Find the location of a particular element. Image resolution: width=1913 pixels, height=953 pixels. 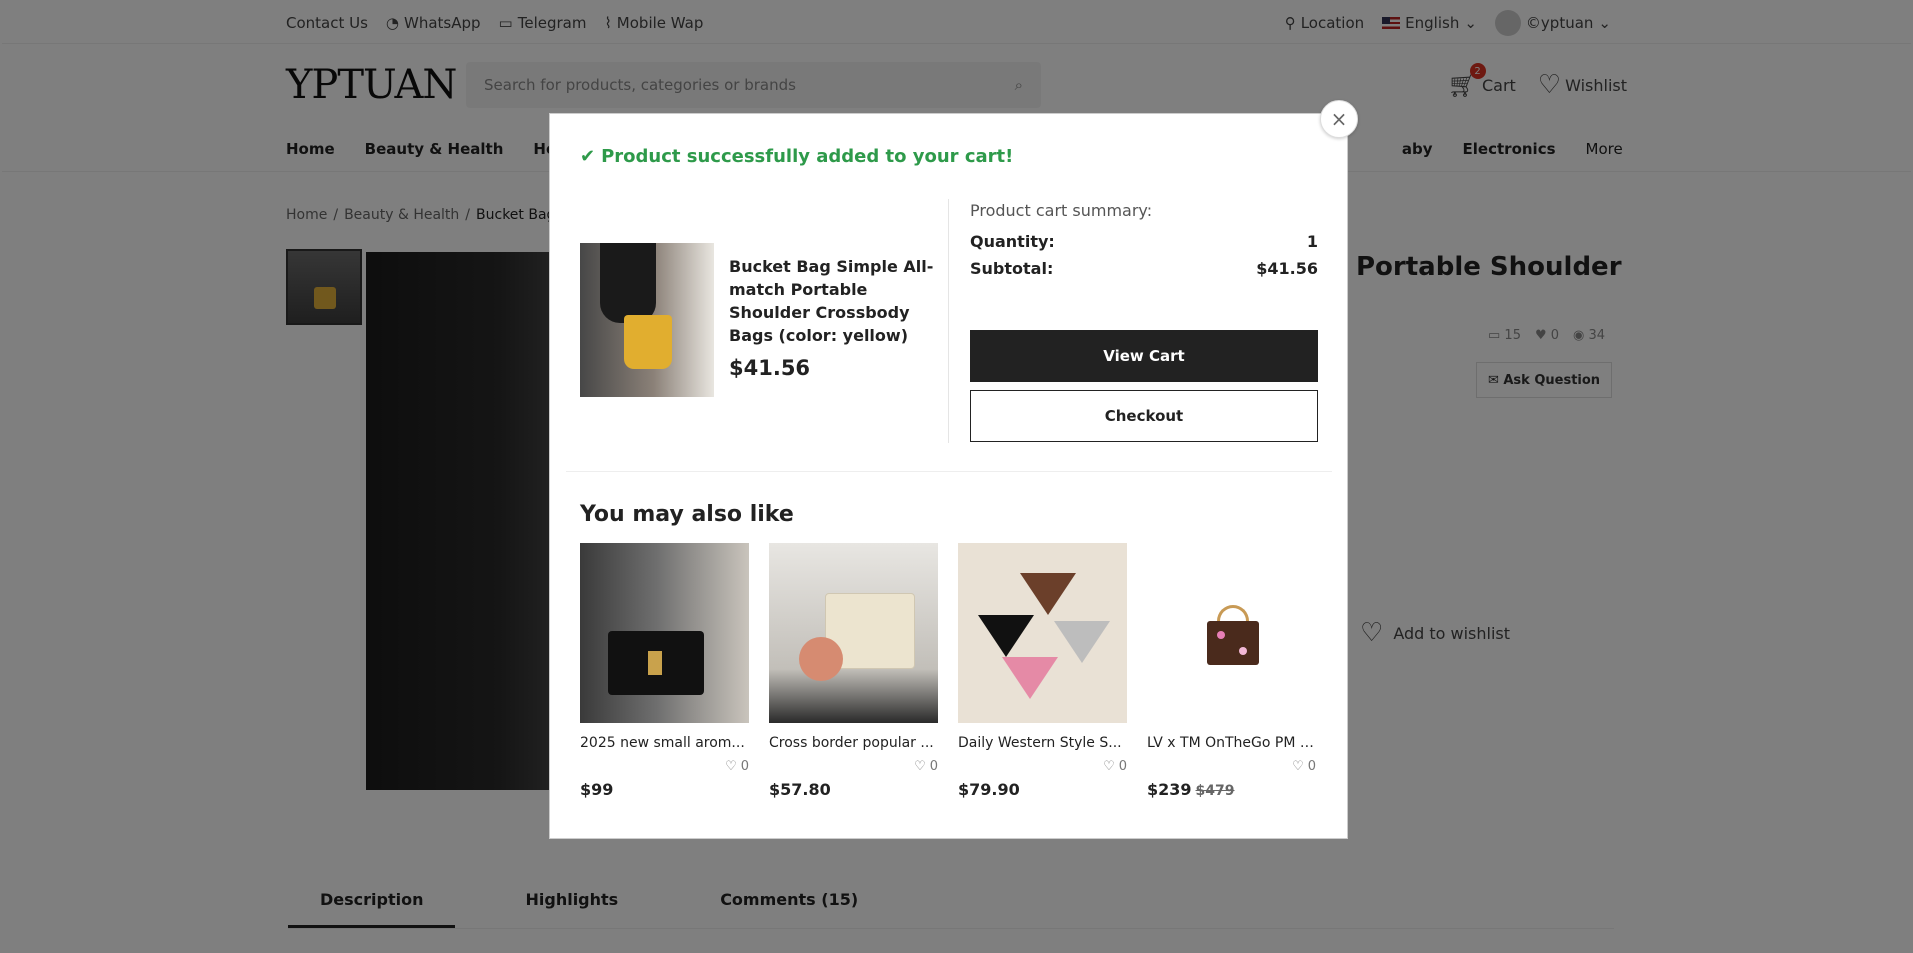

success-text: Product successfully added to your cart! is located at coordinates (807, 156).